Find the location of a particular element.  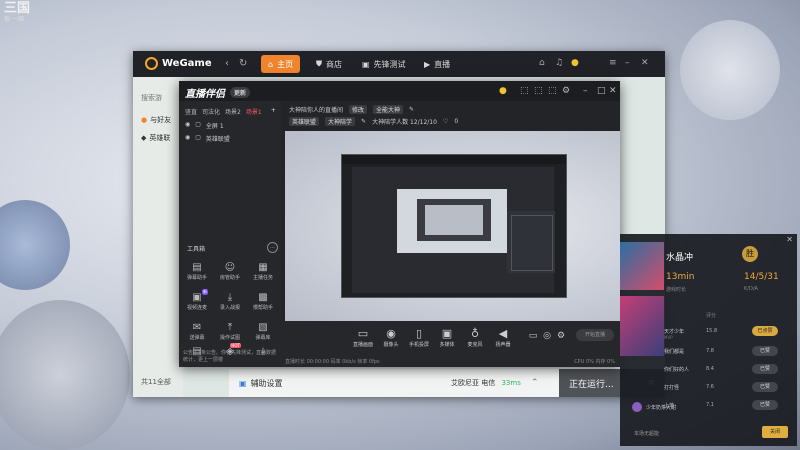

zhibo-logo: 直播伴侣 更新 is located at coordinates (218, 92).